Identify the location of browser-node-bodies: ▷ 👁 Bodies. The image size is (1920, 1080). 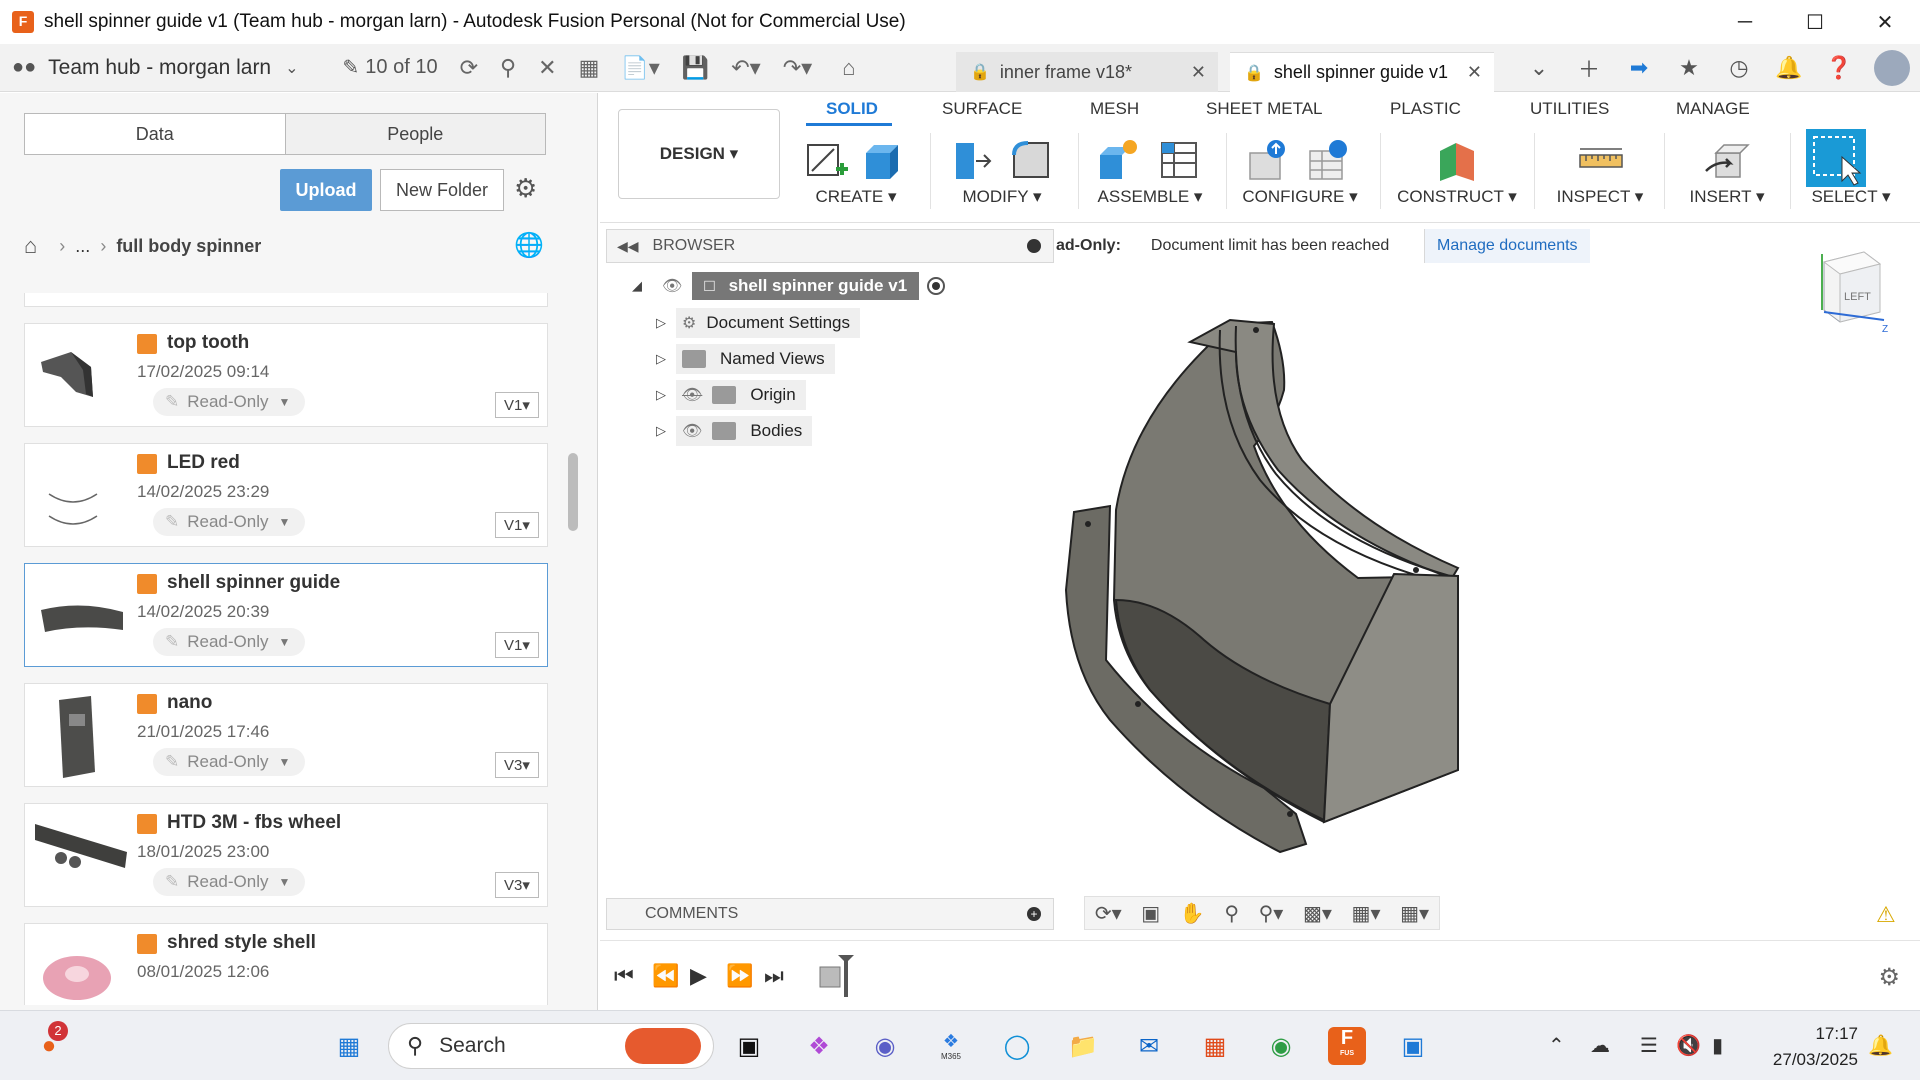
(734, 431).